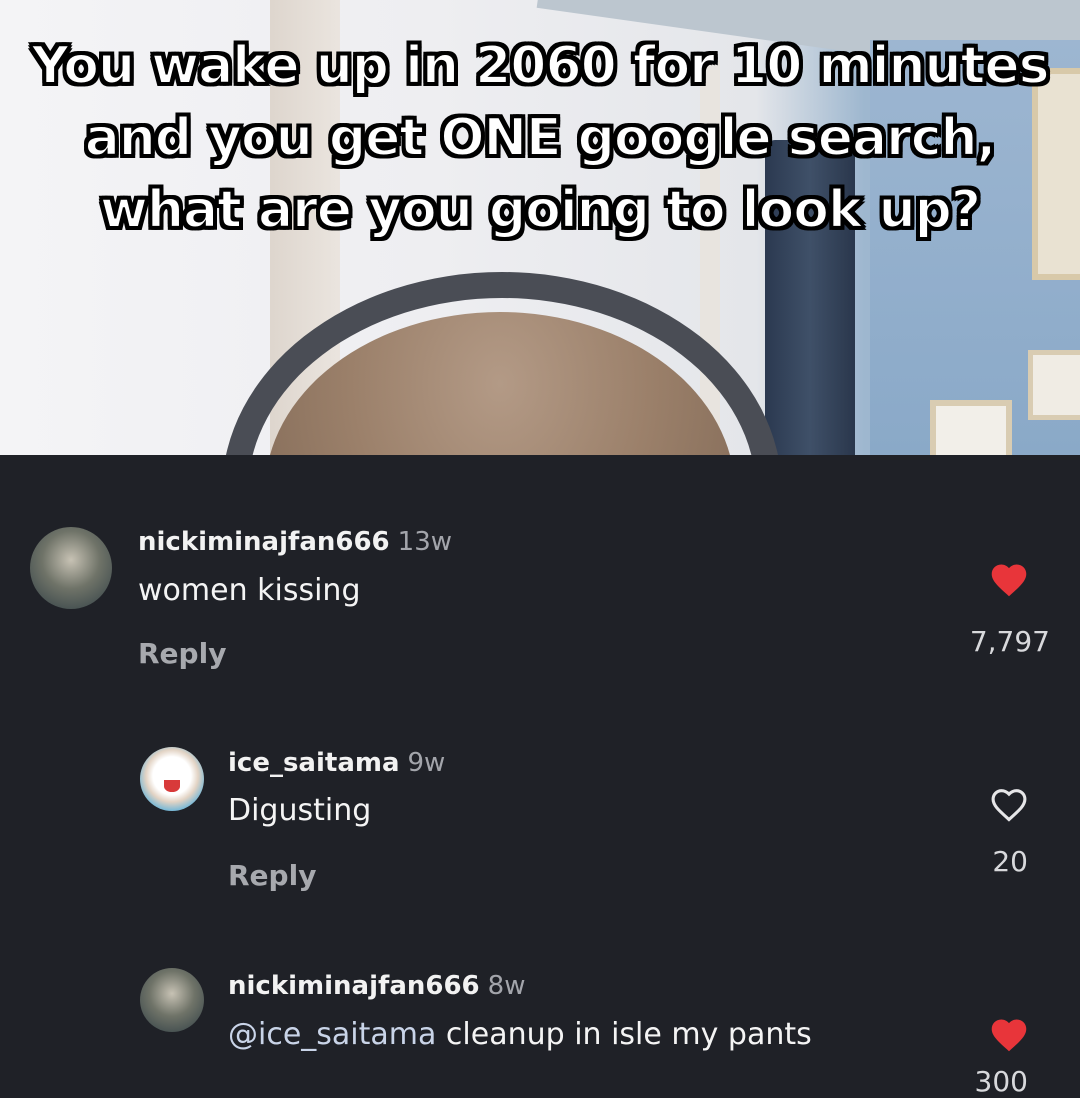 The height and width of the screenshot is (1098, 1080). What do you see at coordinates (1001, 1081) in the screenshot?
I see `like-count: 300` at bounding box center [1001, 1081].